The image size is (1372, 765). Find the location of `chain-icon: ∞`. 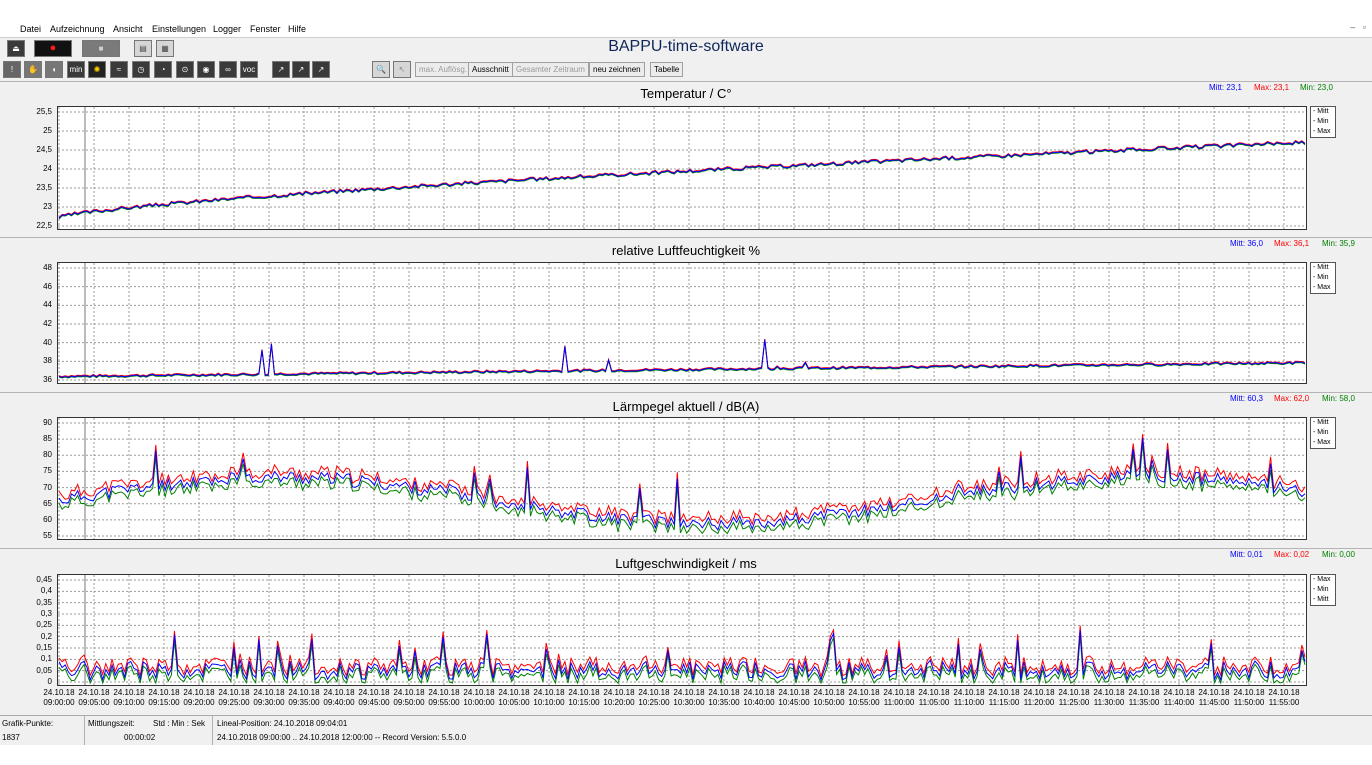

chain-icon: ∞ is located at coordinates (228, 69).